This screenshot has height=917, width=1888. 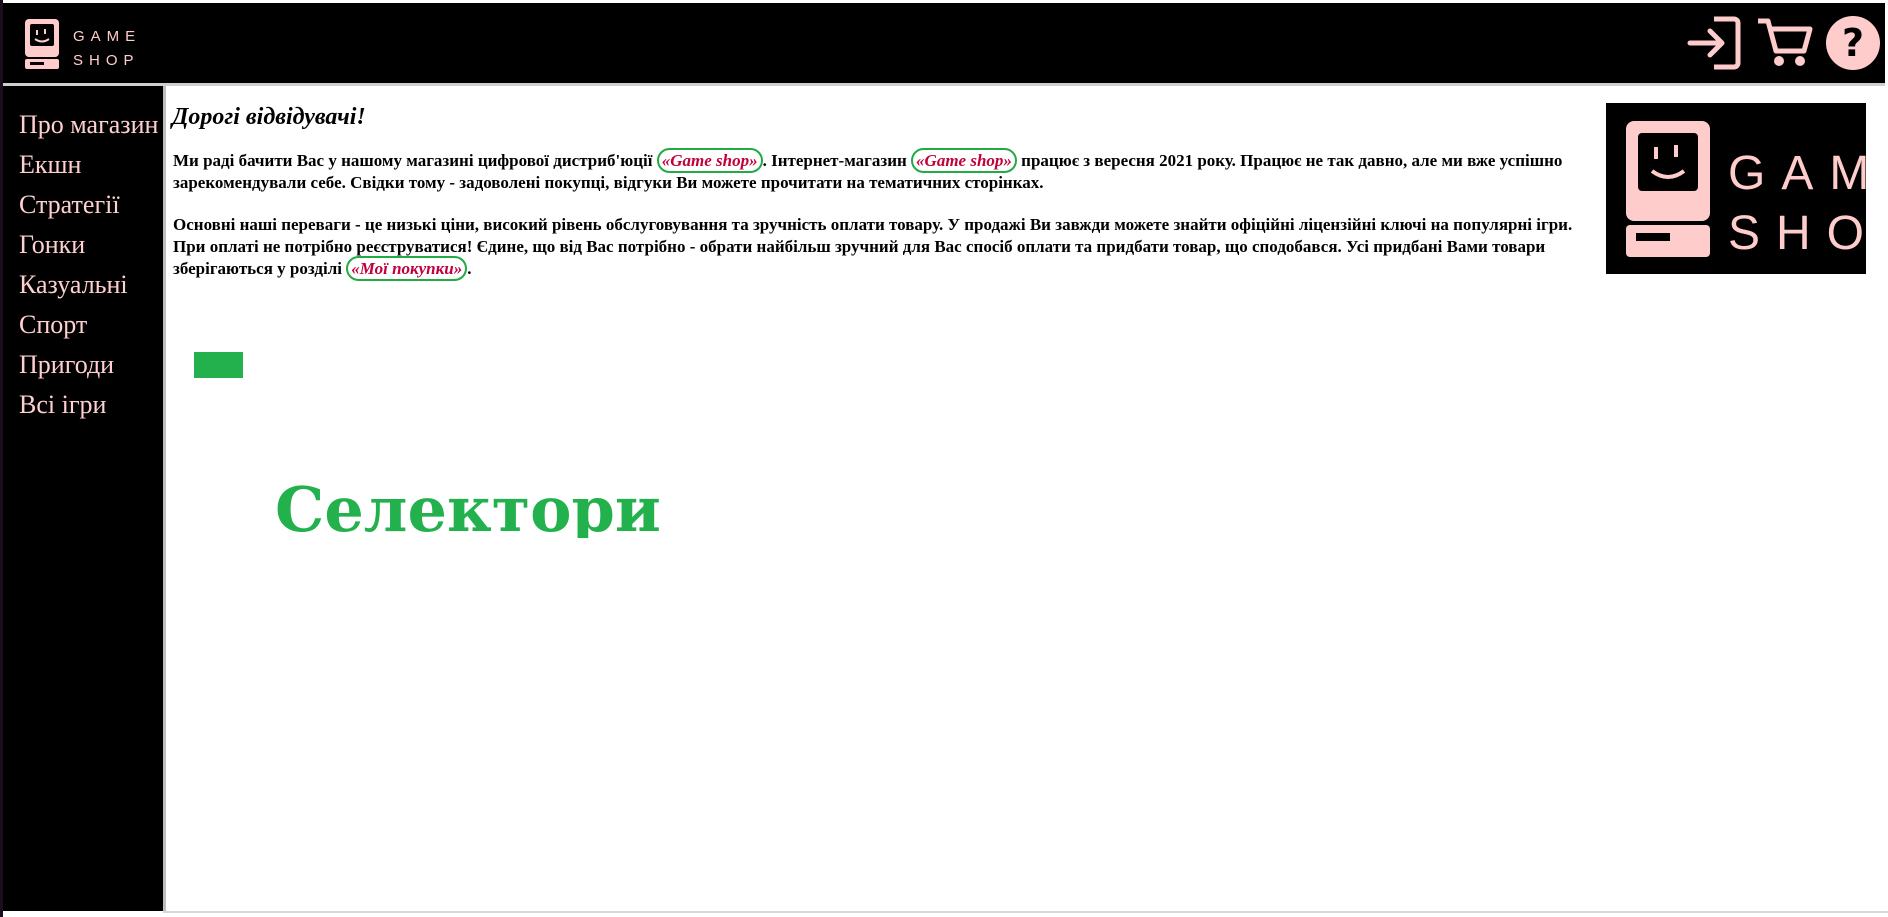 What do you see at coordinates (62, 405) in the screenshot?
I see `sidebar-item-all-games: Всі ігри` at bounding box center [62, 405].